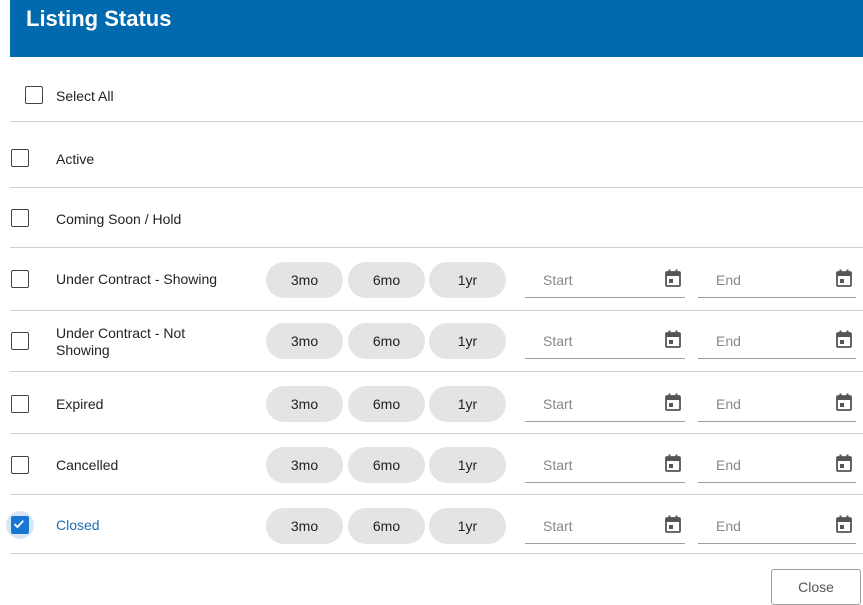  I want to click on status-checkbox-cancelled, so click(20, 465).